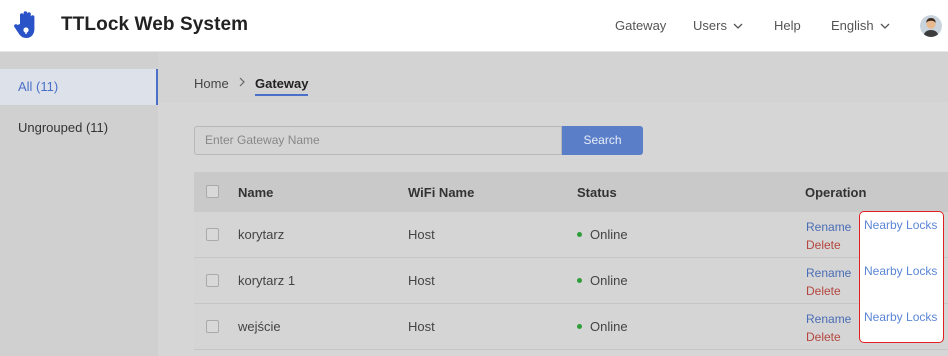  What do you see at coordinates (282, 86) in the screenshot?
I see `breadcrumb-current: Gateway` at bounding box center [282, 86].